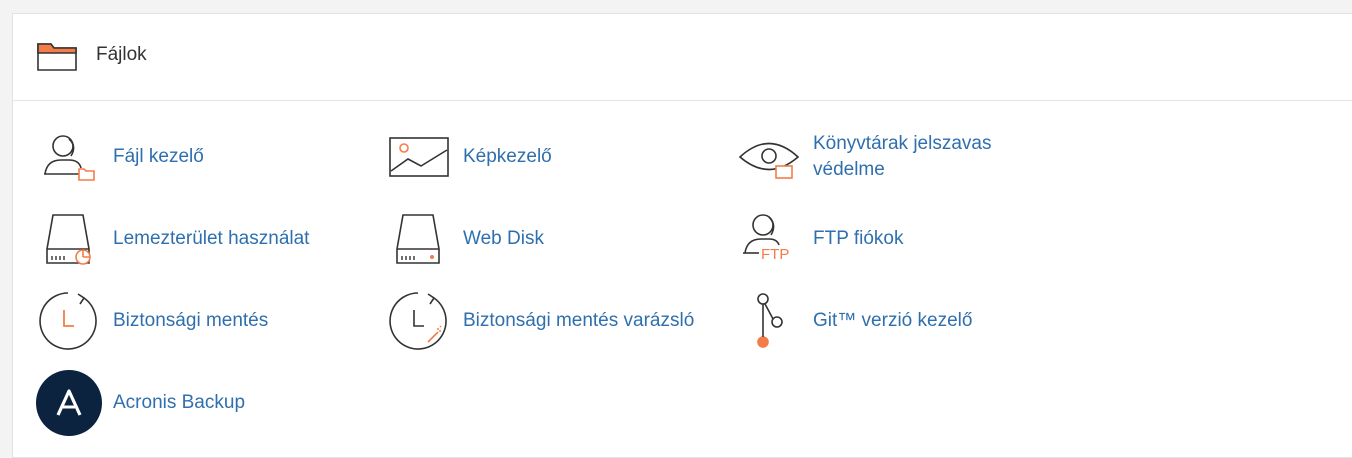 The image size is (1352, 458). What do you see at coordinates (69, 239) in the screenshot?
I see `disk-usage-icon` at bounding box center [69, 239].